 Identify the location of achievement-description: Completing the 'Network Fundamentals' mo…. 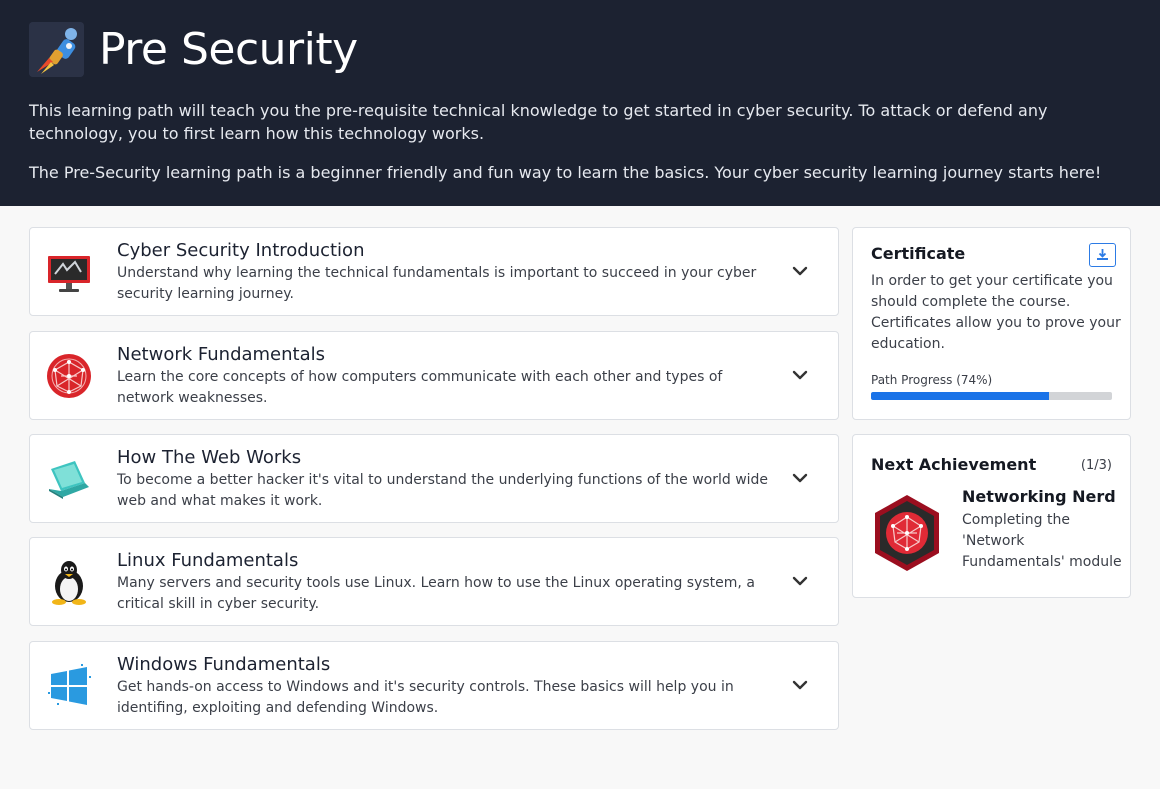
(1042, 541).